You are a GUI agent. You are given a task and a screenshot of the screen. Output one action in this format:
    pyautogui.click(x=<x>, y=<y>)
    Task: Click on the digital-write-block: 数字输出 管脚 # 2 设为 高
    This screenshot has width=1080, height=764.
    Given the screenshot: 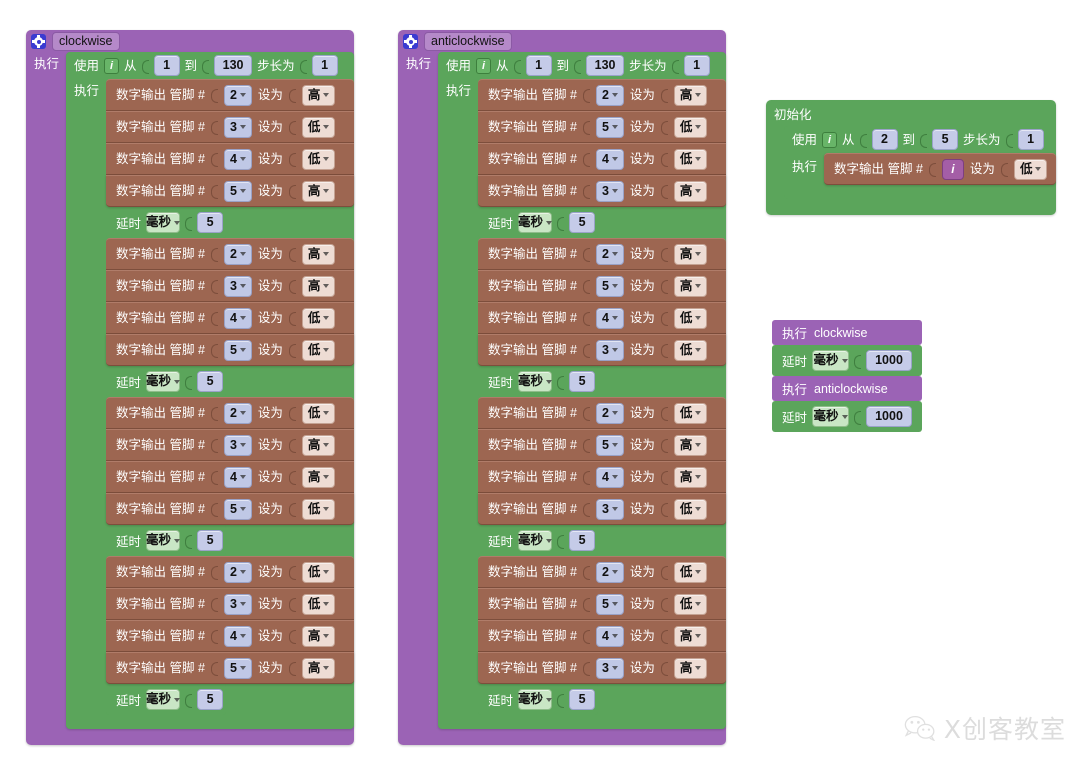 What is the action you would take?
    pyautogui.click(x=230, y=254)
    